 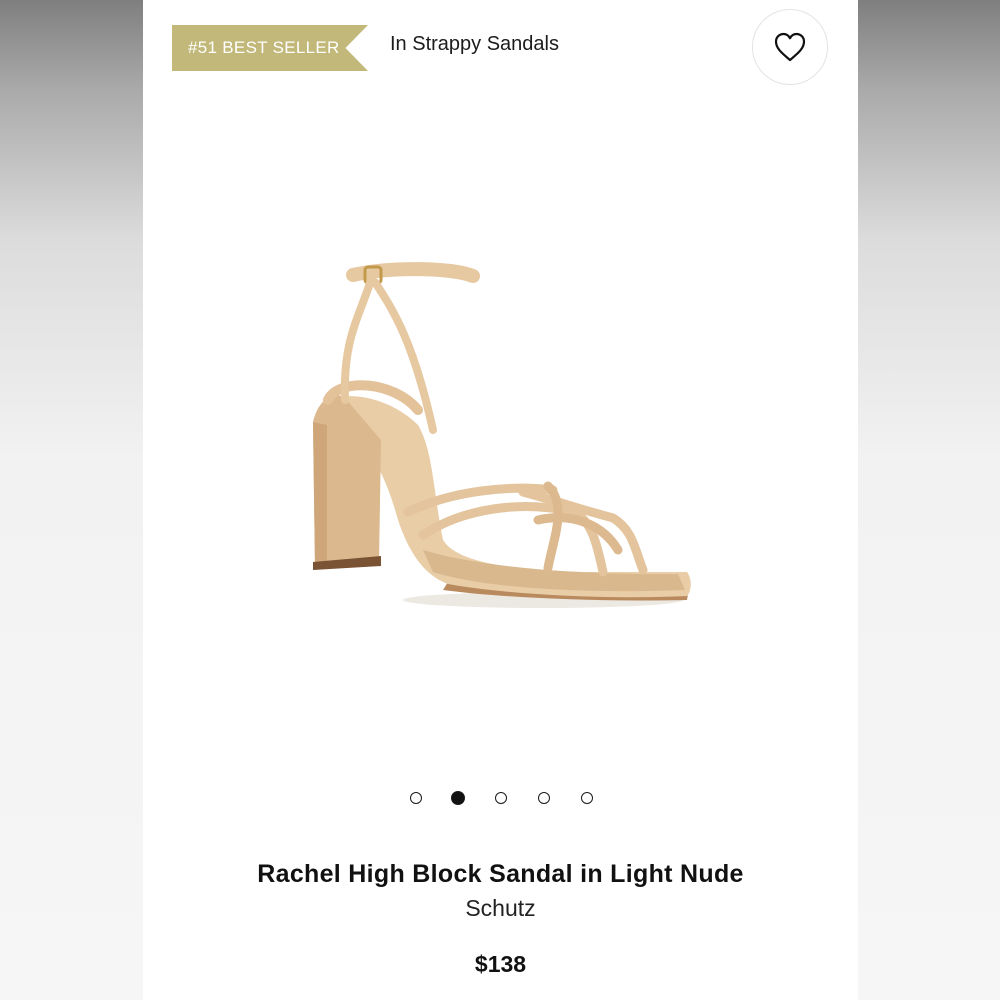 What do you see at coordinates (264, 47) in the screenshot?
I see `best-seller-badge-text: #51 BEST SELLER` at bounding box center [264, 47].